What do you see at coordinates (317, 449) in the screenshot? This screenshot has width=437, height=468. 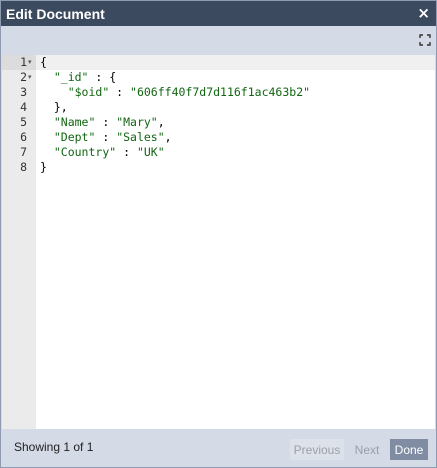 I see `previous-button: Previous` at bounding box center [317, 449].